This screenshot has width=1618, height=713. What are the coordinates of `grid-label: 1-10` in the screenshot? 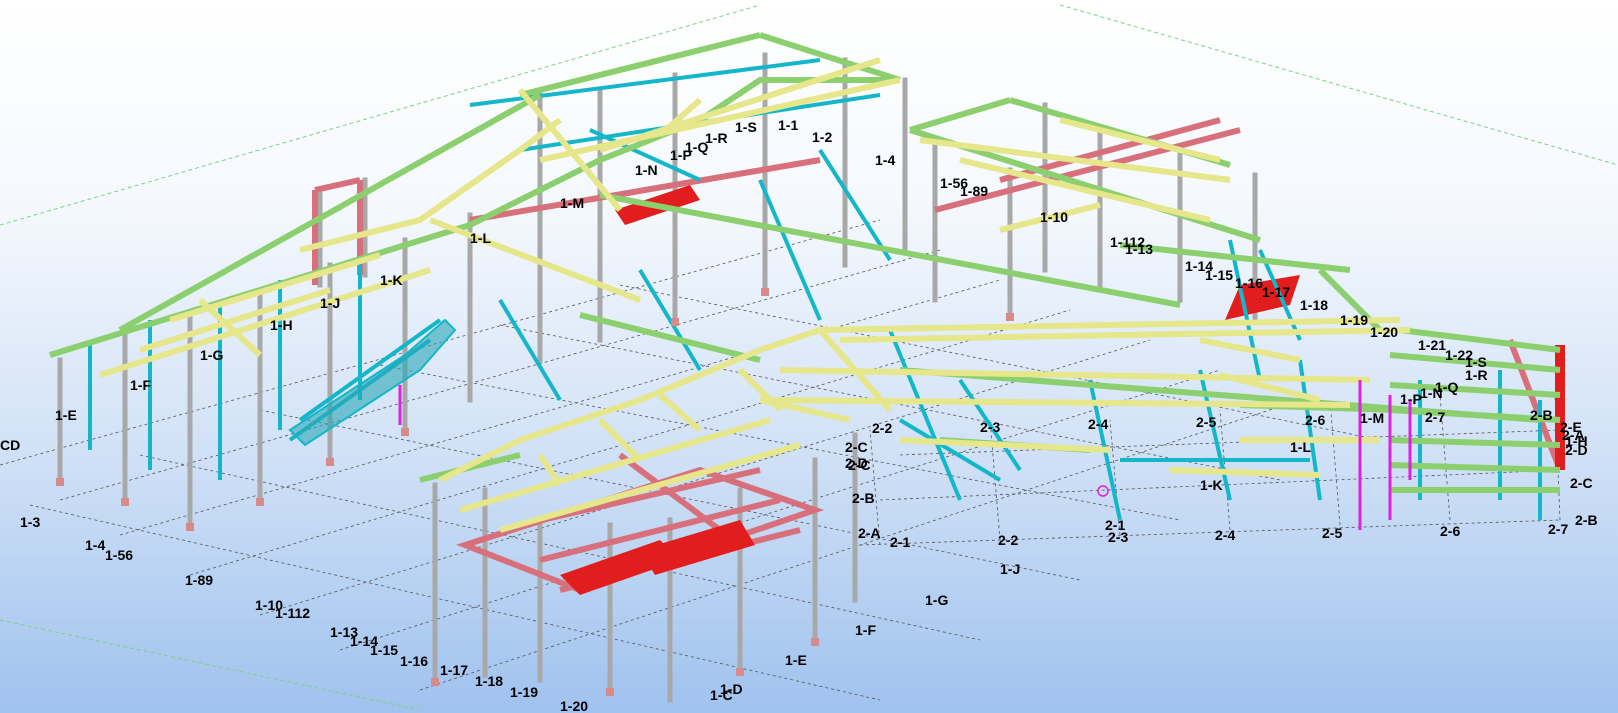 It's located at (1054, 217).